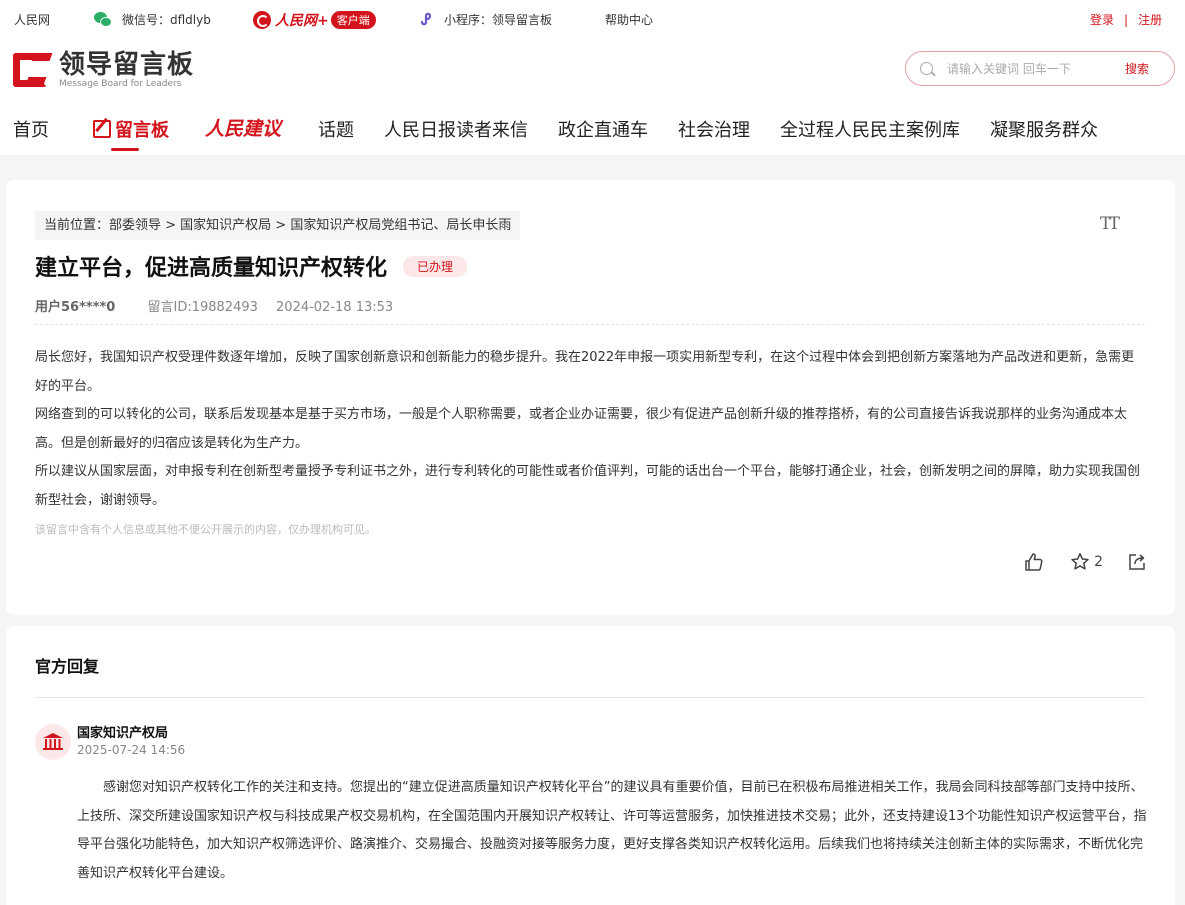 The width and height of the screenshot is (1185, 905). What do you see at coordinates (120, 84) in the screenshot?
I see `logo-subtitle: Message Board for Leaders` at bounding box center [120, 84].